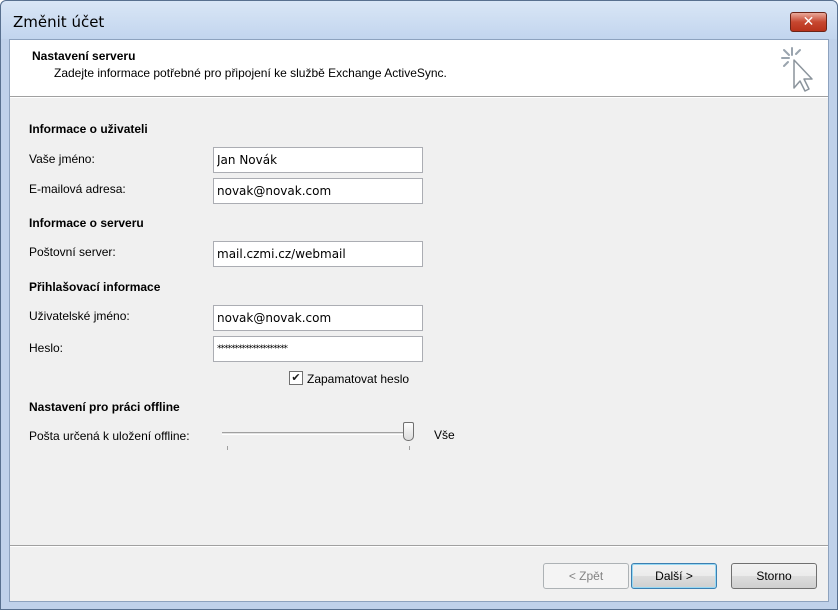 The height and width of the screenshot is (610, 838). I want to click on server-info-heading: Informace o serveru, so click(86, 223).